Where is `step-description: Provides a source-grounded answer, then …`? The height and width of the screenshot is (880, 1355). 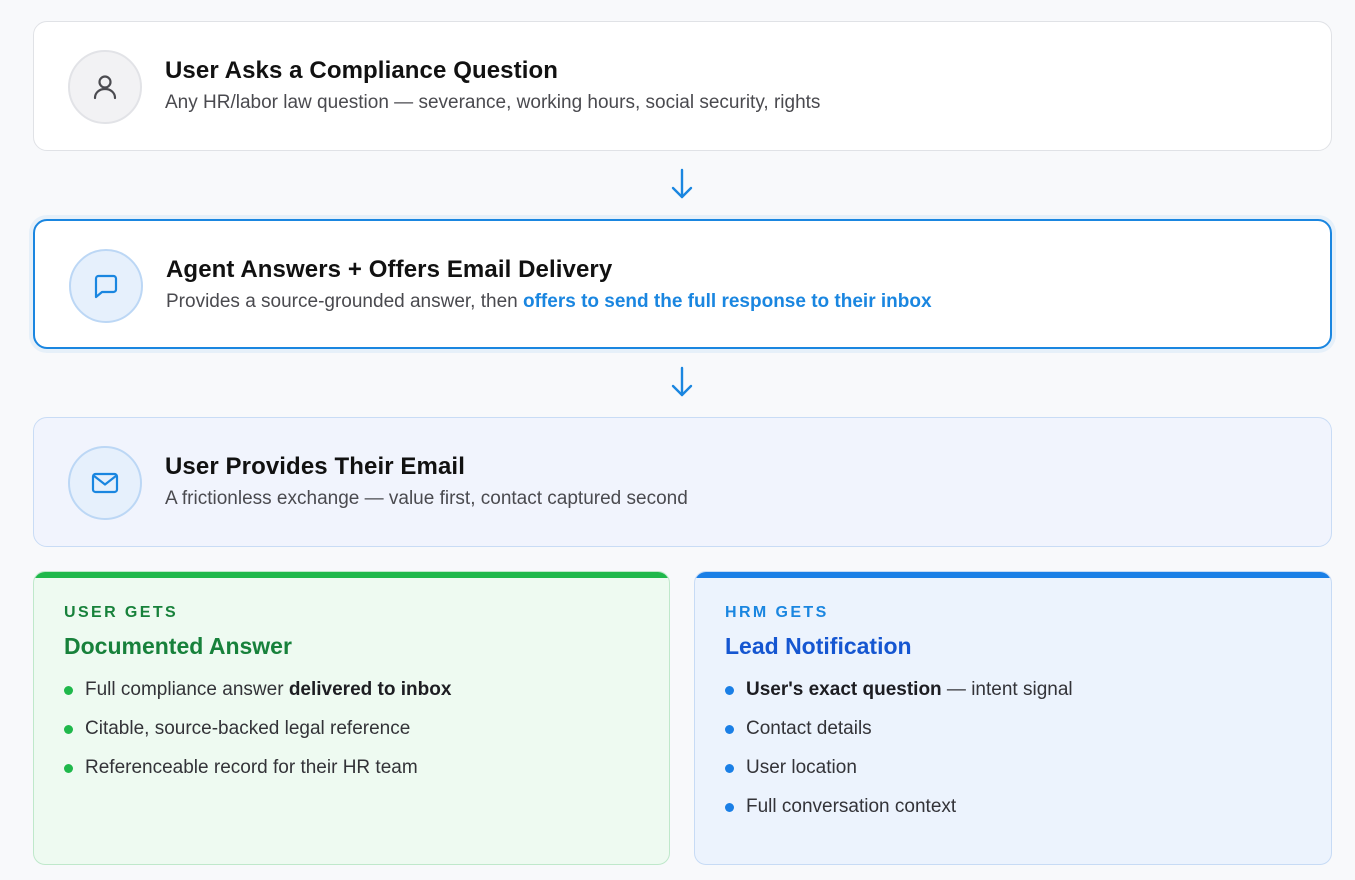
step-description: Provides a source-grounded answer, then … is located at coordinates (549, 302).